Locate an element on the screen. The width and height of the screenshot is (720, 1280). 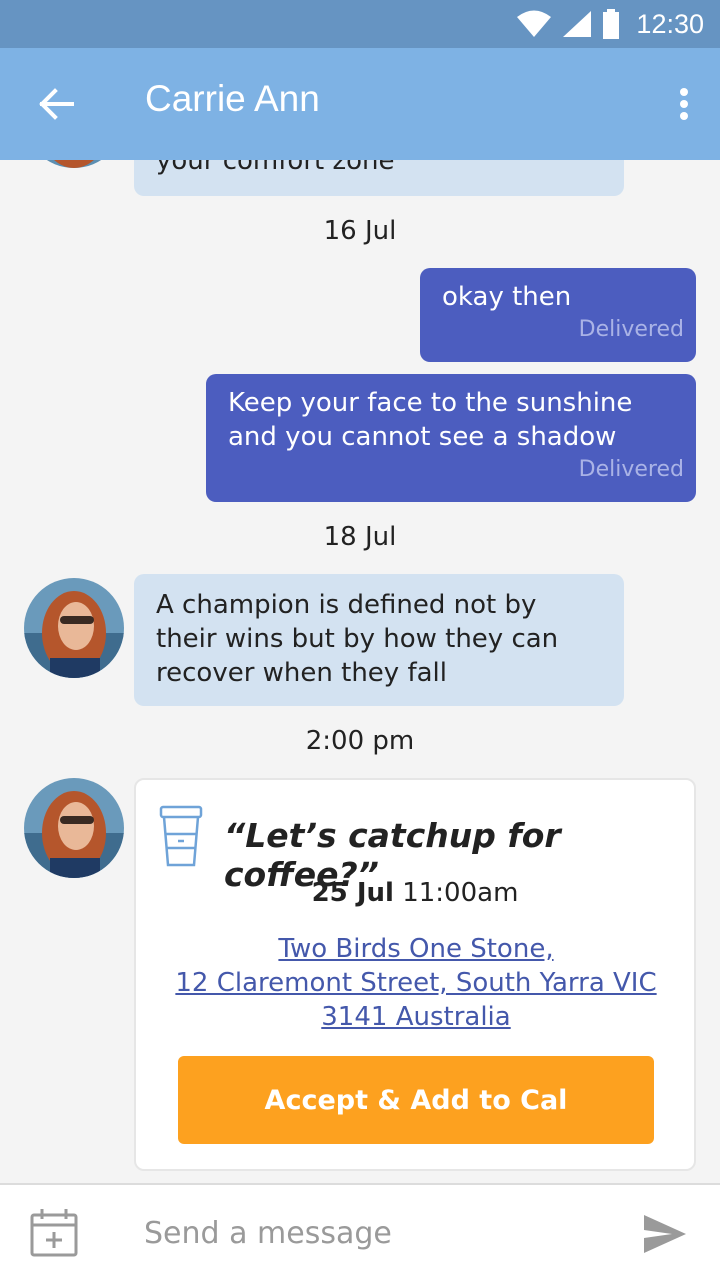
add-event-button is located at coordinates (54, 1233).